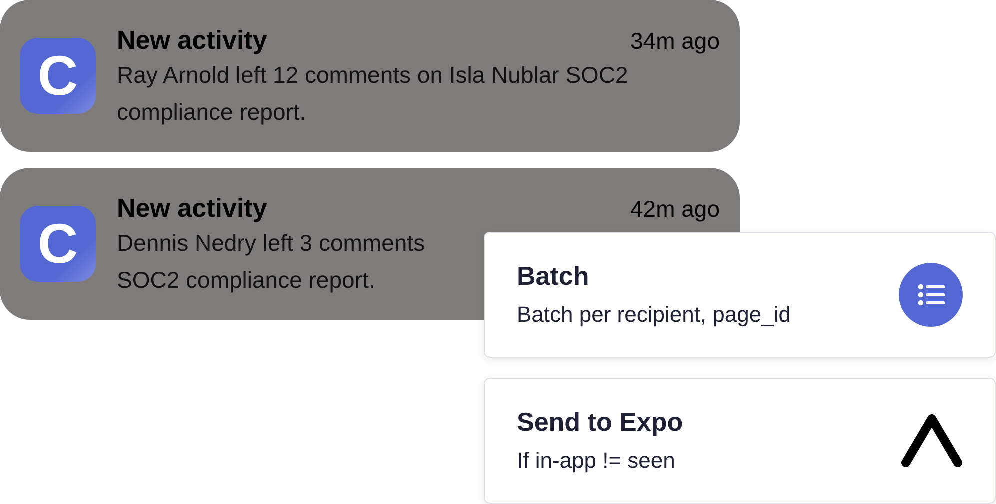 This screenshot has height=504, width=996. I want to click on notification-time: 34m ago, so click(675, 41).